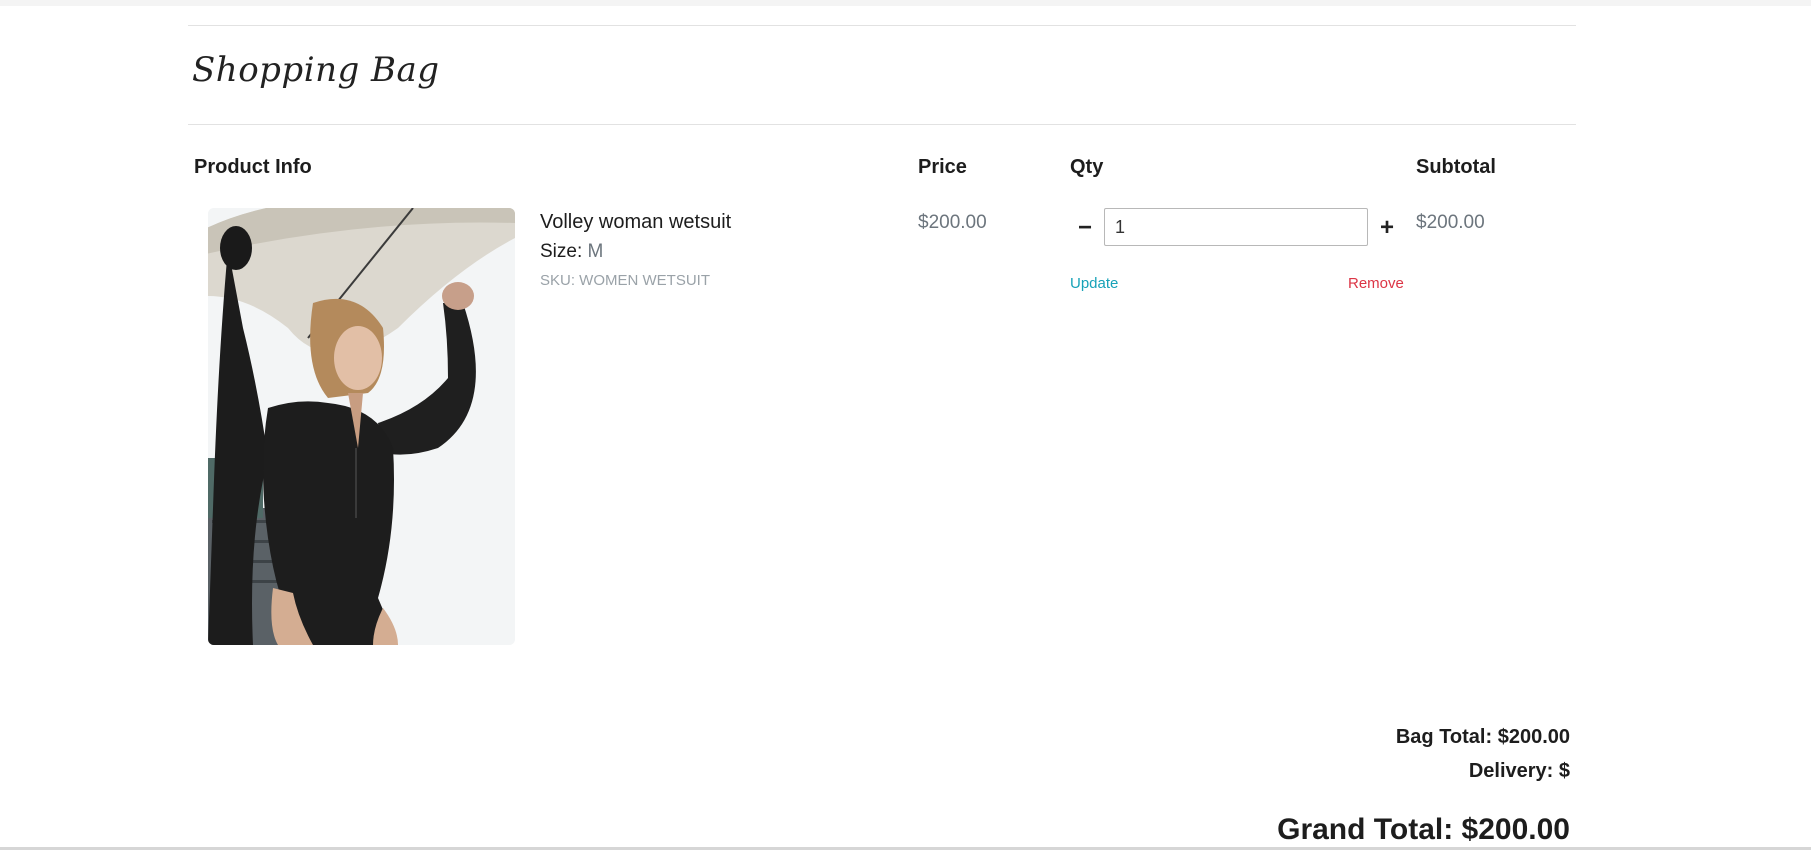 This screenshot has width=1811, height=850. I want to click on grand-total: Grand Total: $200.00, so click(1423, 829).